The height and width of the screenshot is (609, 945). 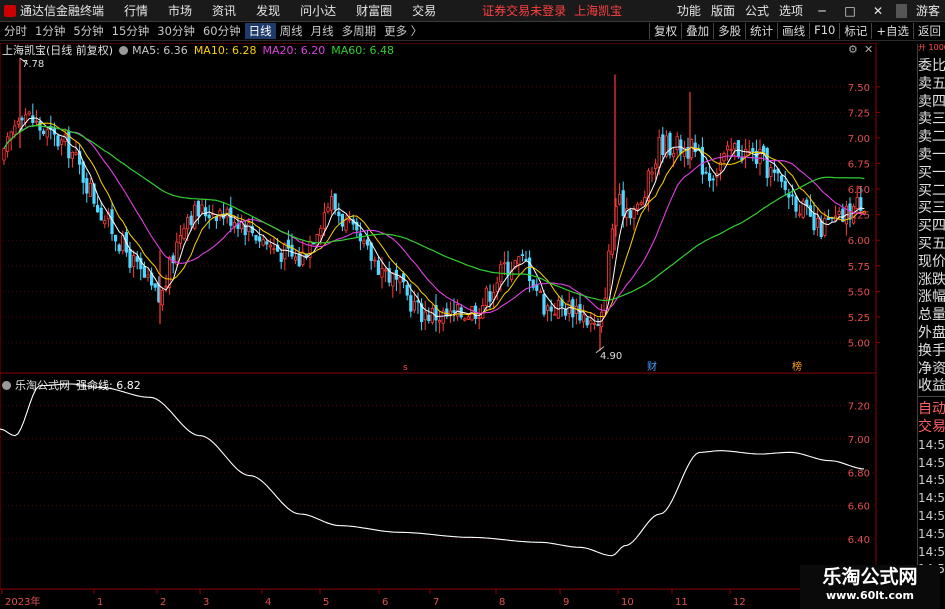 What do you see at coordinates (870, 595) in the screenshot?
I see `watermark-url: www.60lt.com` at bounding box center [870, 595].